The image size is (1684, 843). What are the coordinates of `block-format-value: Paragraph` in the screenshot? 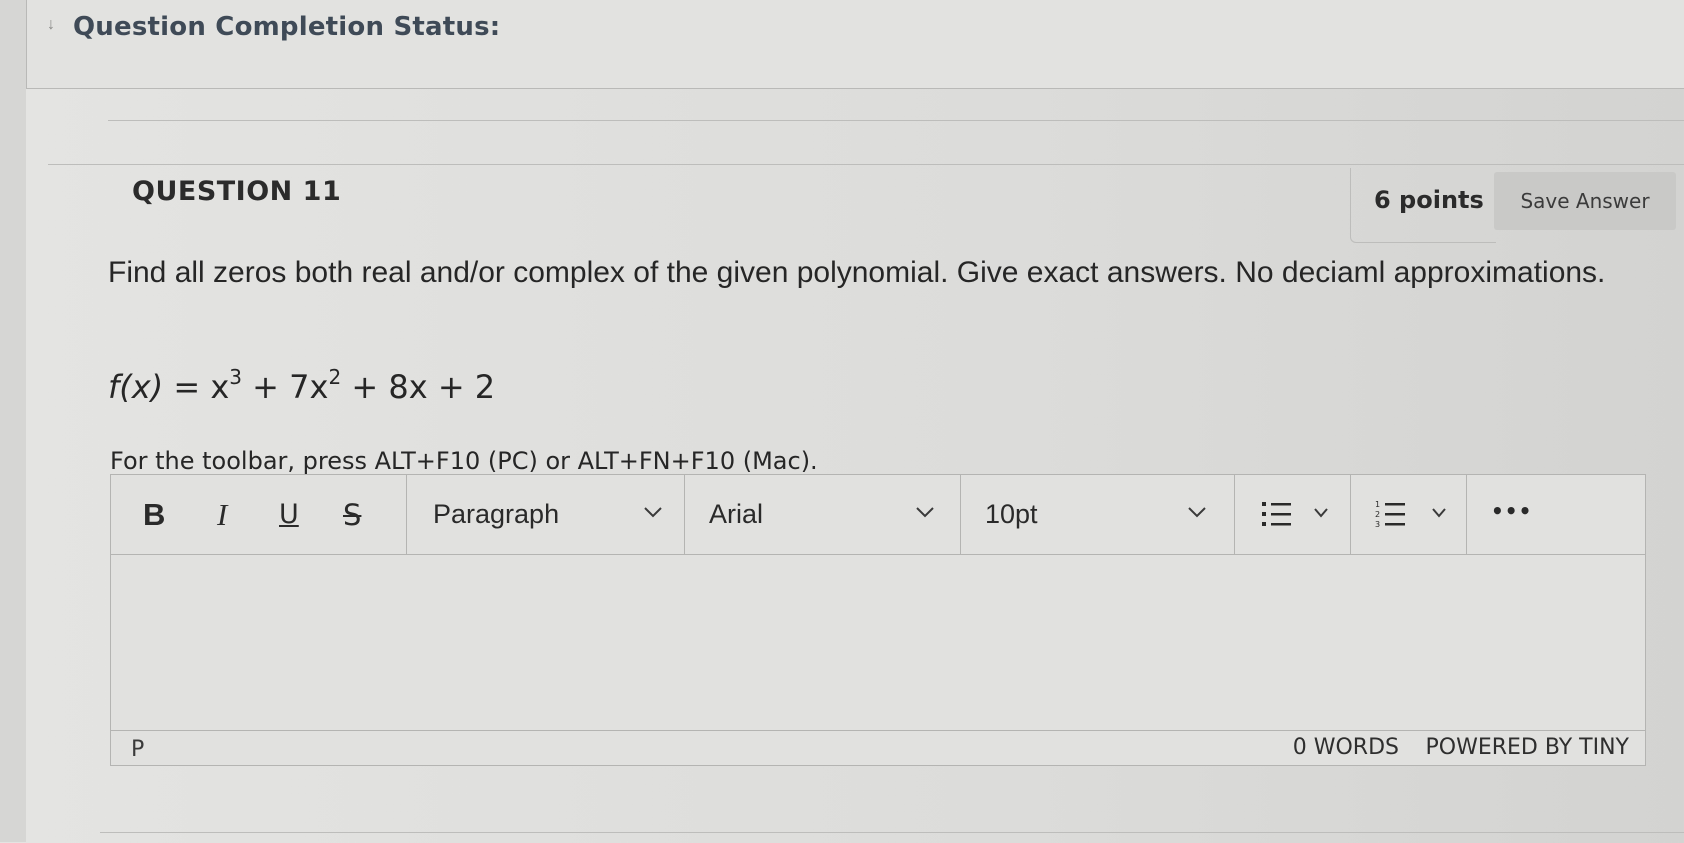 It's located at (496, 514).